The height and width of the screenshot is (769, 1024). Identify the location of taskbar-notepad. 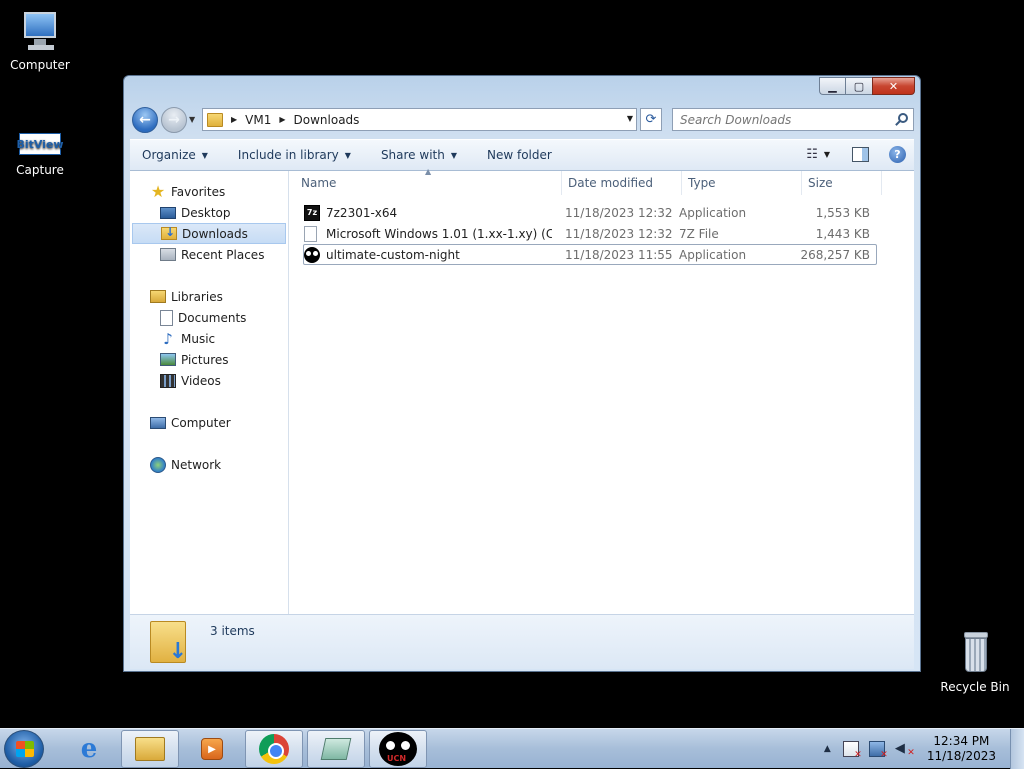
(336, 749).